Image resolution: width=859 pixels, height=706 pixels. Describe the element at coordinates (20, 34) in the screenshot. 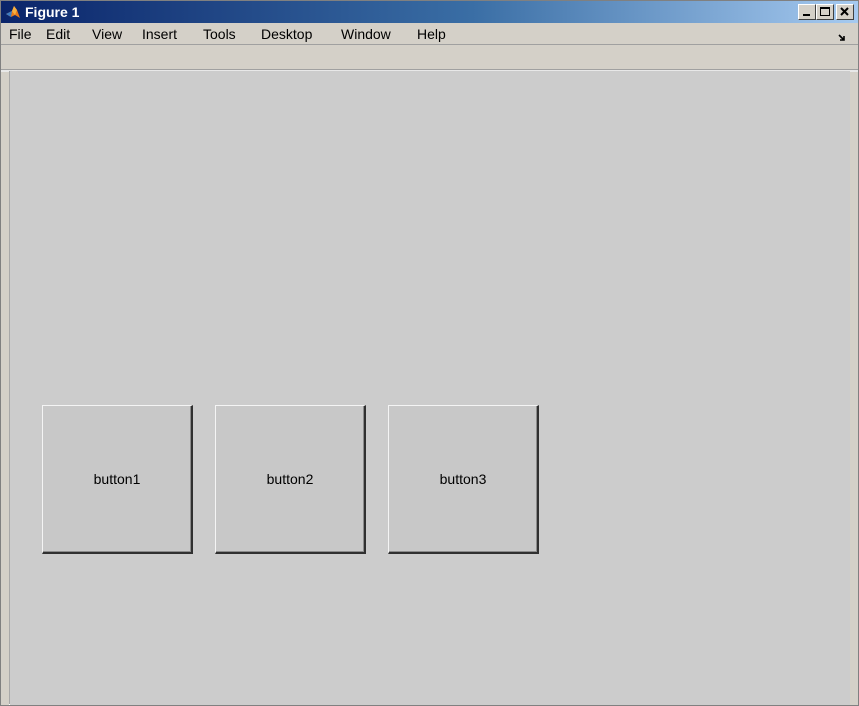

I see `menu-file: File` at that location.